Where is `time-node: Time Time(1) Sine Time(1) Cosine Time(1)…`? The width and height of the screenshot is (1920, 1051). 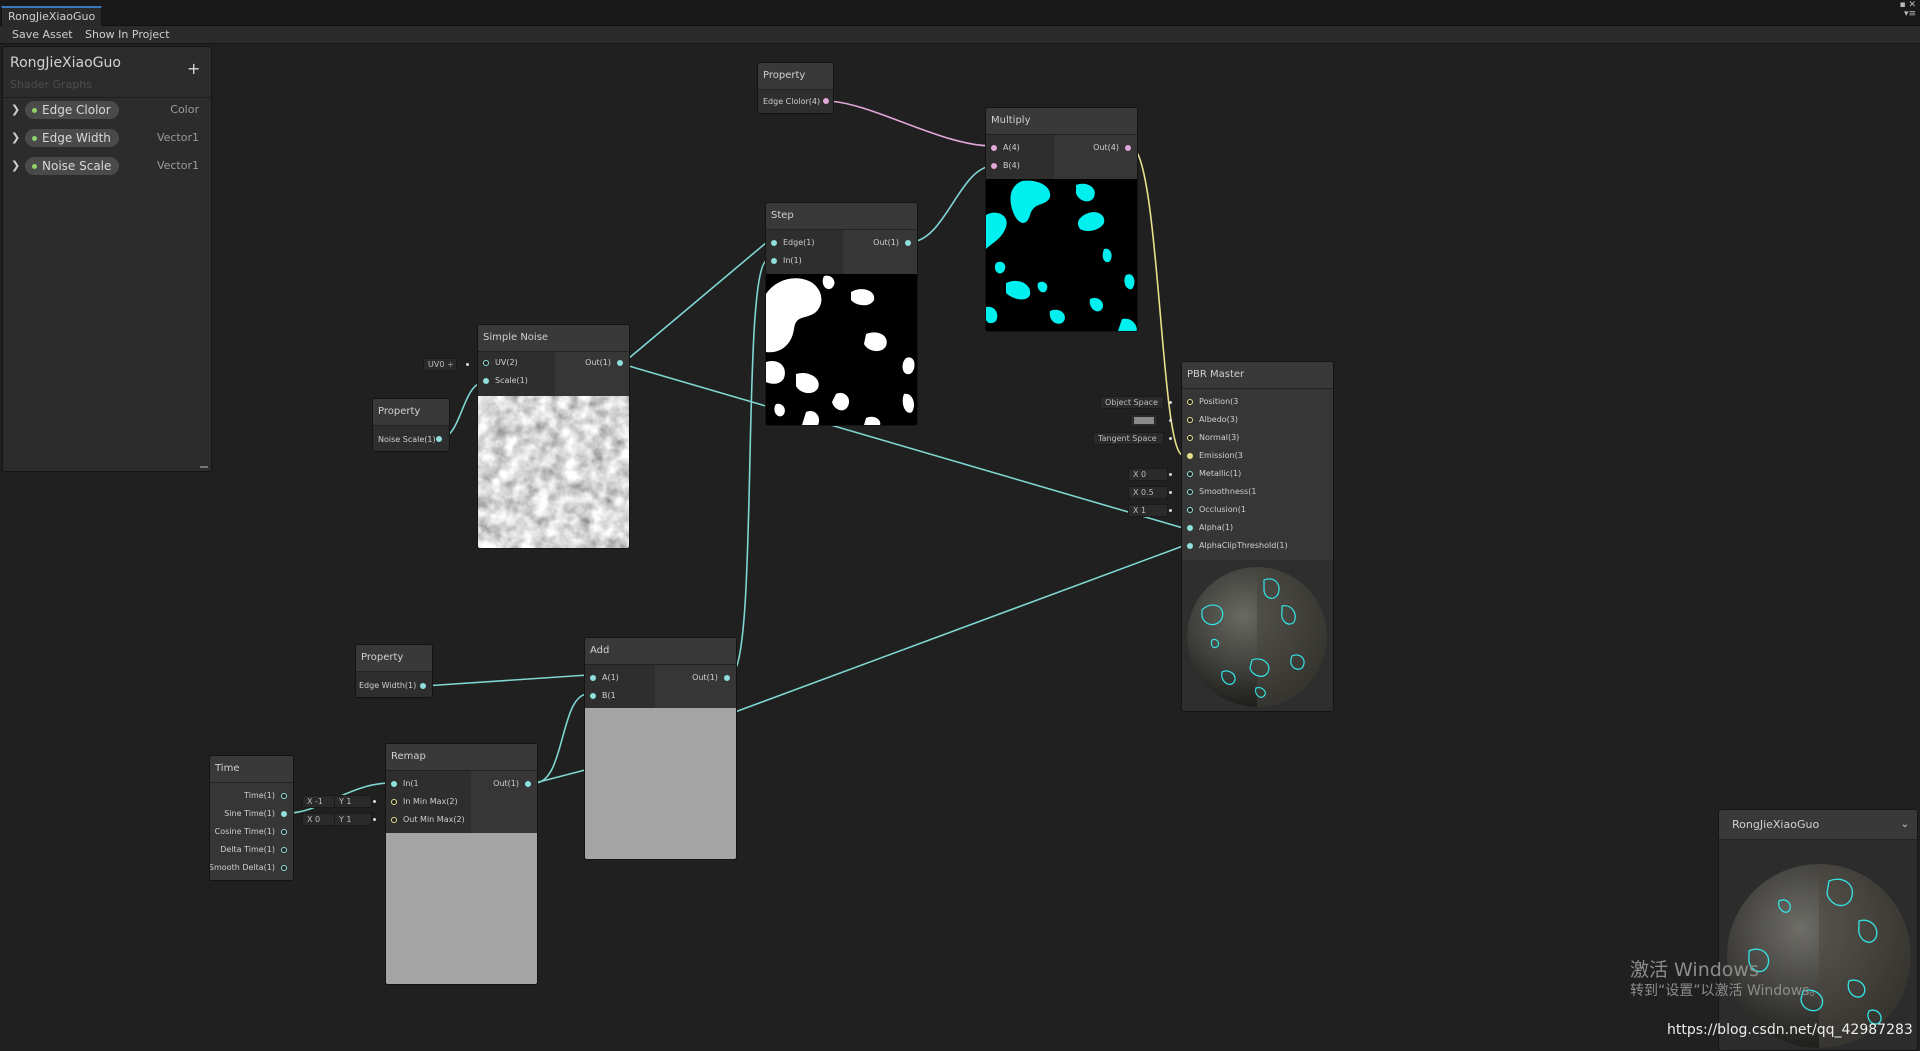 time-node: Time Time(1) Sine Time(1) Cosine Time(1)… is located at coordinates (251, 818).